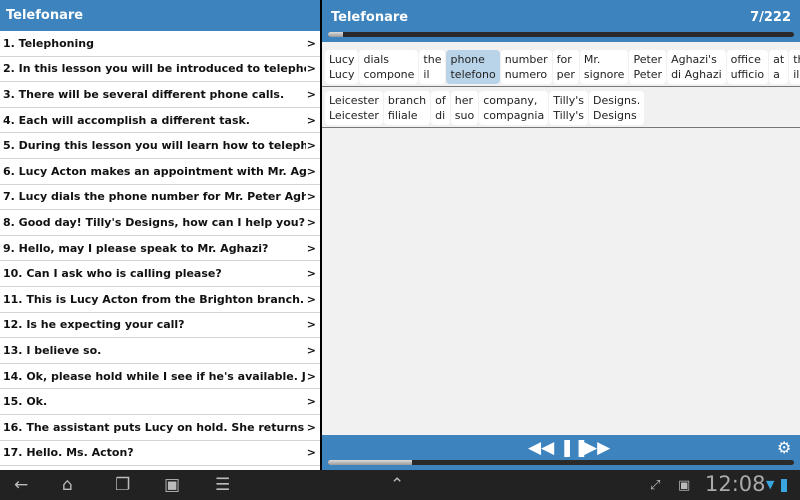  I want to click on source-word: office, so click(745, 59).